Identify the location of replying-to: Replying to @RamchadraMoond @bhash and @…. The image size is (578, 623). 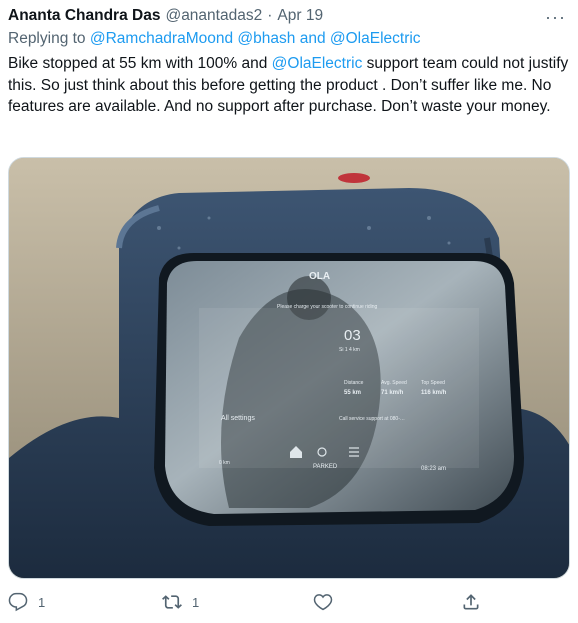
(214, 39).